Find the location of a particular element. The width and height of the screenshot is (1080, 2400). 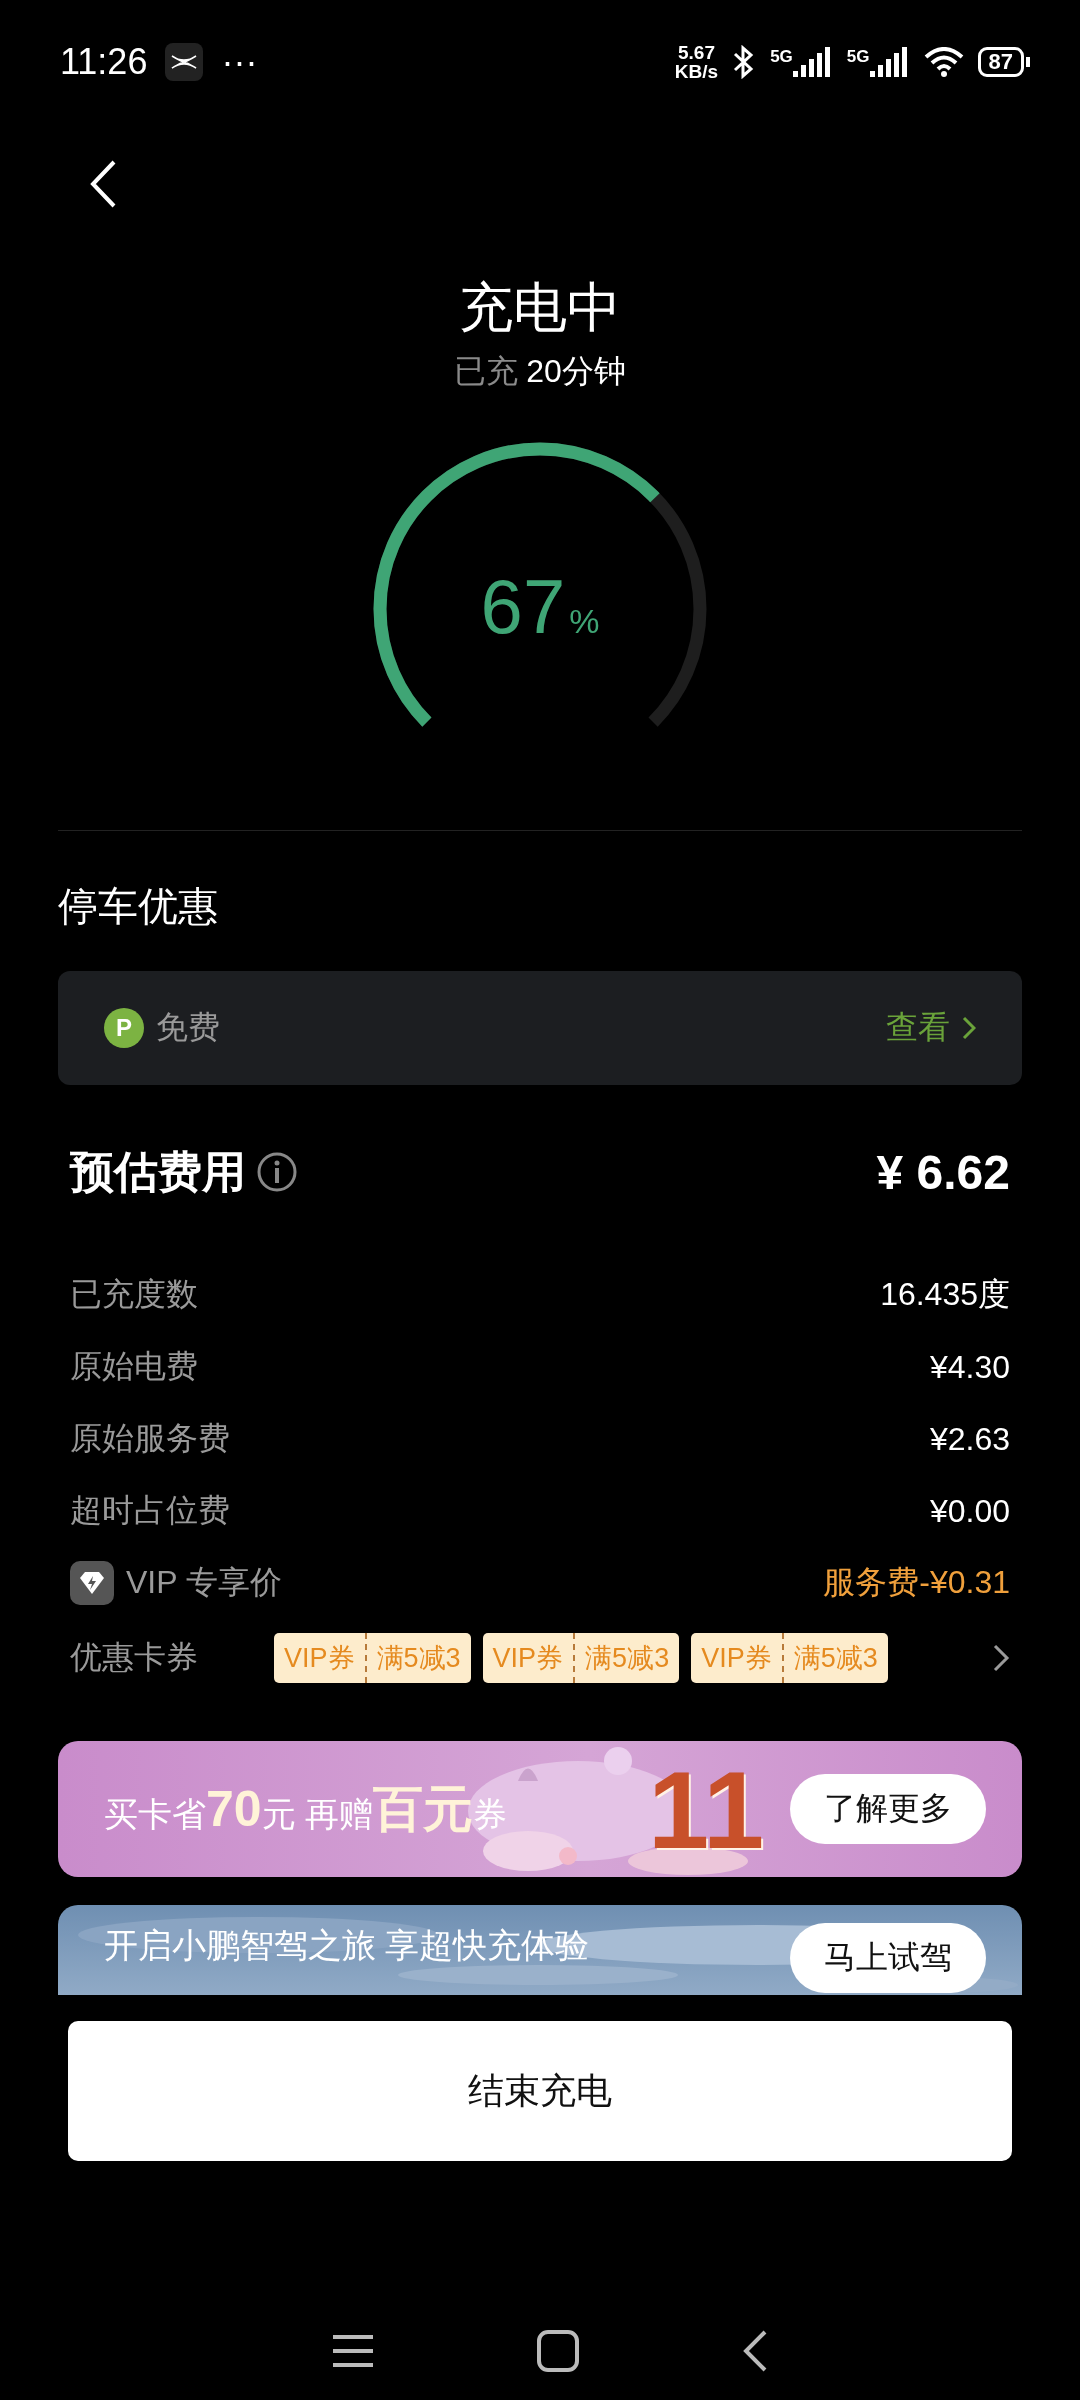

elapsed-time: 20分钟 is located at coordinates (576, 371).